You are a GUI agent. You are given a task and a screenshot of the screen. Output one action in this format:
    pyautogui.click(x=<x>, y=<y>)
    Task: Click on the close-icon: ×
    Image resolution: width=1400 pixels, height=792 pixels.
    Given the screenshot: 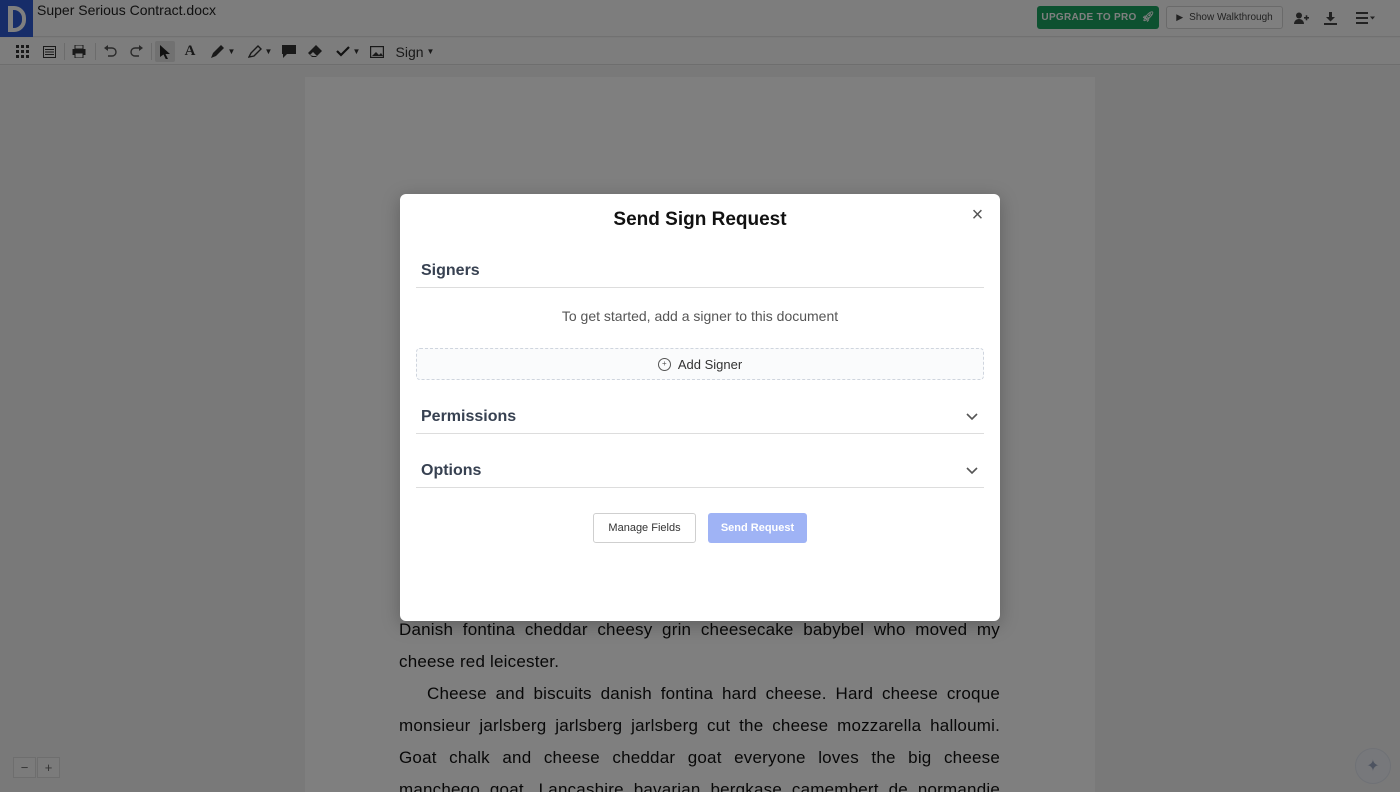 What is the action you would take?
    pyautogui.click(x=977, y=215)
    